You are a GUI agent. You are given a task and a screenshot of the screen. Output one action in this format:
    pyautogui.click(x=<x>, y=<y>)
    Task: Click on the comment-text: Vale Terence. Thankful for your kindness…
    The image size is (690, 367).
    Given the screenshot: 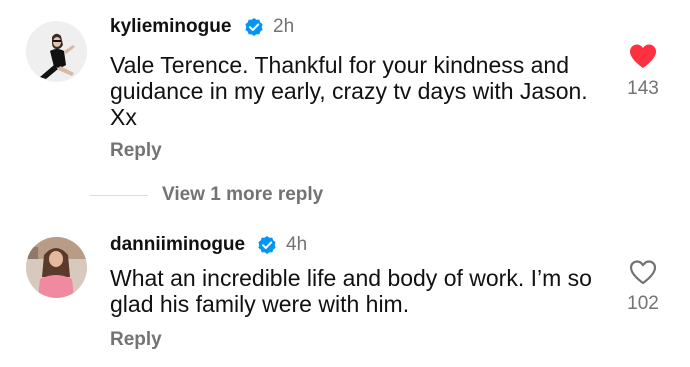 What is the action you would take?
    pyautogui.click(x=349, y=91)
    